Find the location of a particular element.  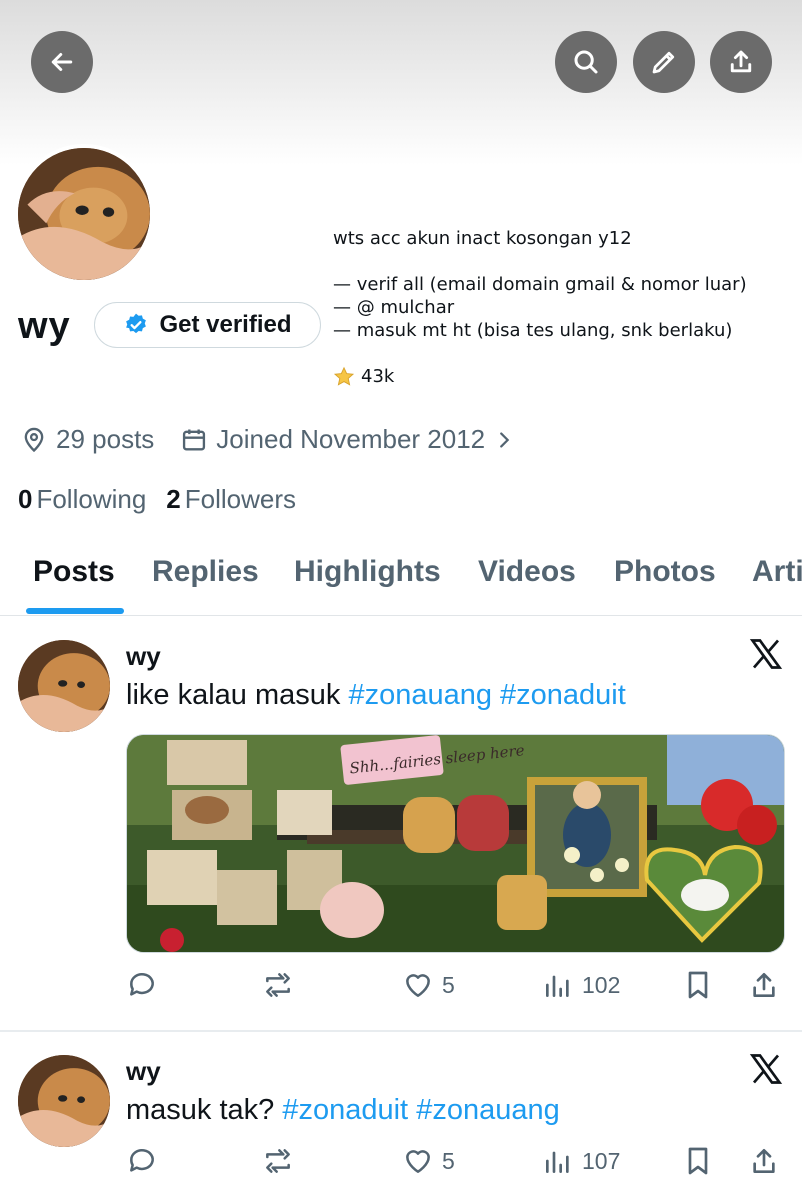

joined-text: Joined November 2012 is located at coordinates (351, 439).